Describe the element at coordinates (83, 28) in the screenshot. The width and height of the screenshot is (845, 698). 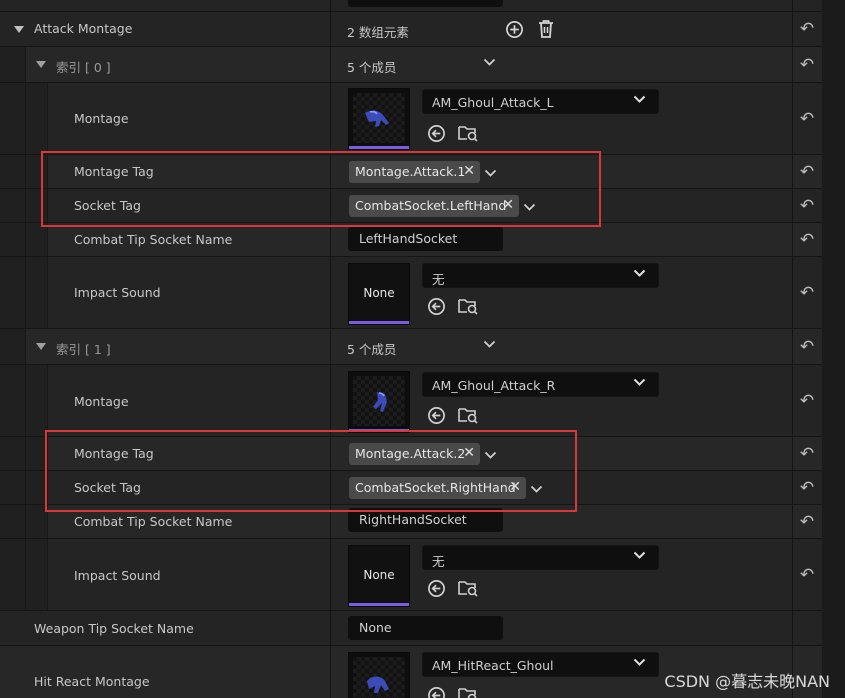
I see `attack-montage-label: Attack Montage` at that location.